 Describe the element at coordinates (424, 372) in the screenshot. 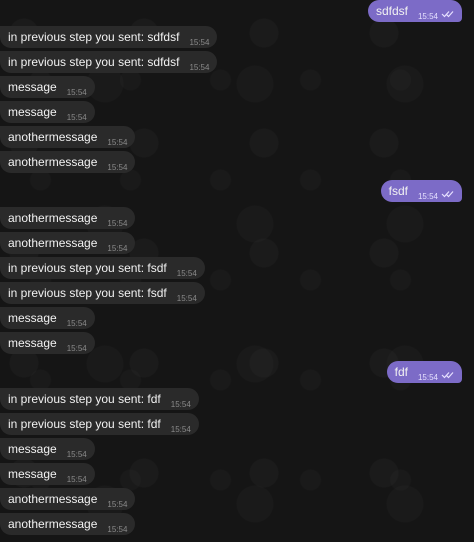

I see `outgoing-message: fdf 15:54` at that location.